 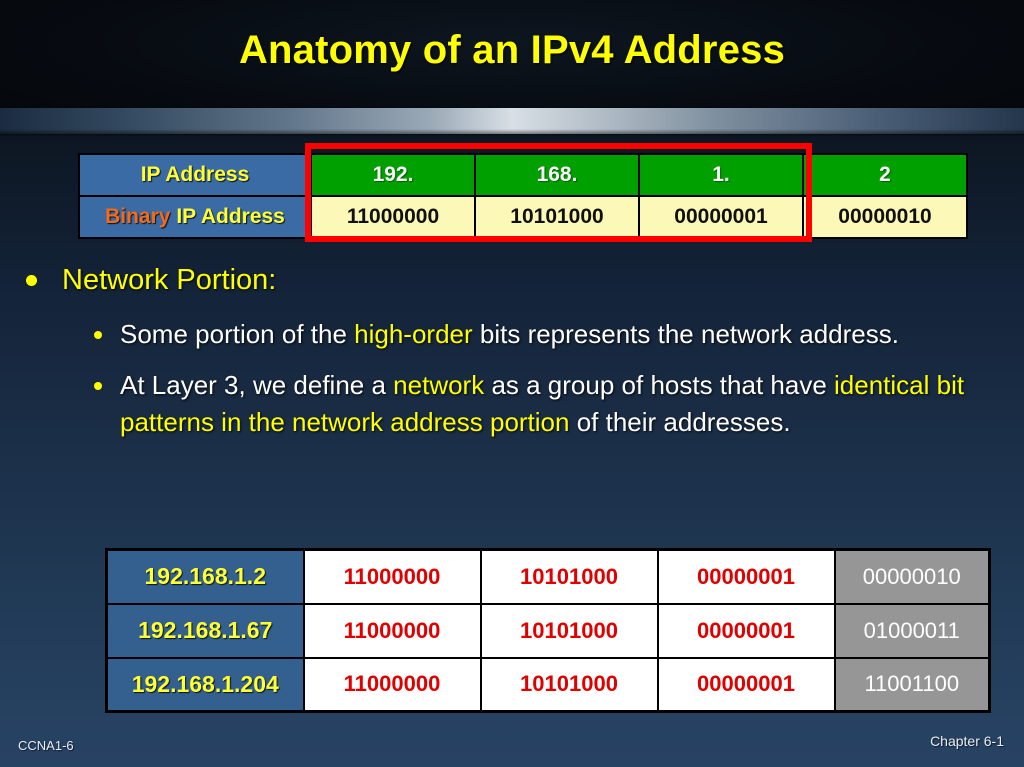 I want to click on octet-decimal-3: 1., so click(x=721, y=175).